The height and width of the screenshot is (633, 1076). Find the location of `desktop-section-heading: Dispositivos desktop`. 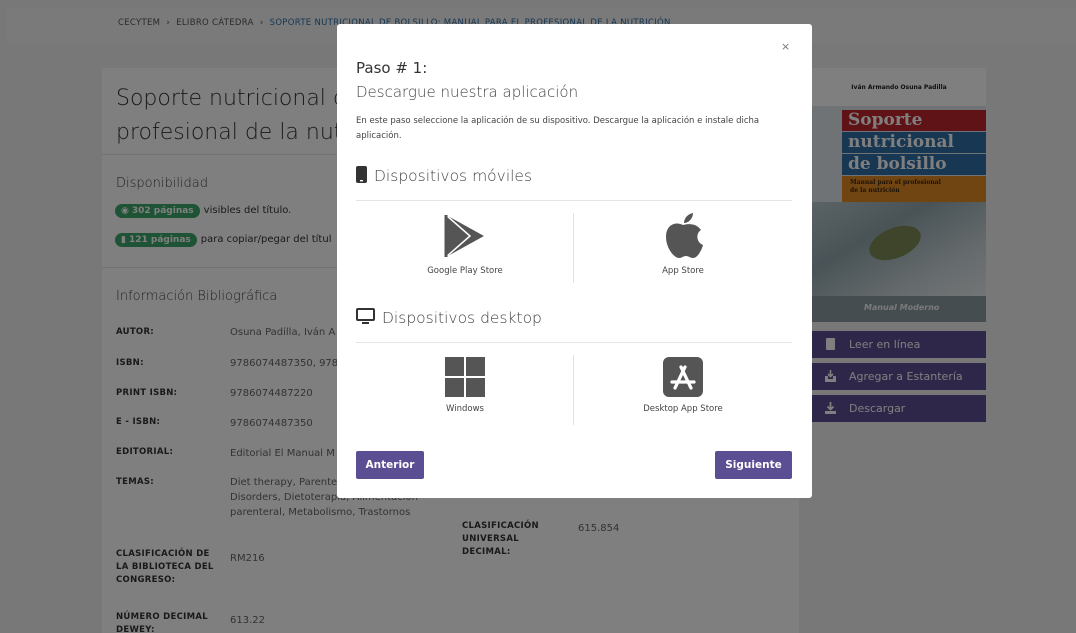

desktop-section-heading: Dispositivos desktop is located at coordinates (449, 317).